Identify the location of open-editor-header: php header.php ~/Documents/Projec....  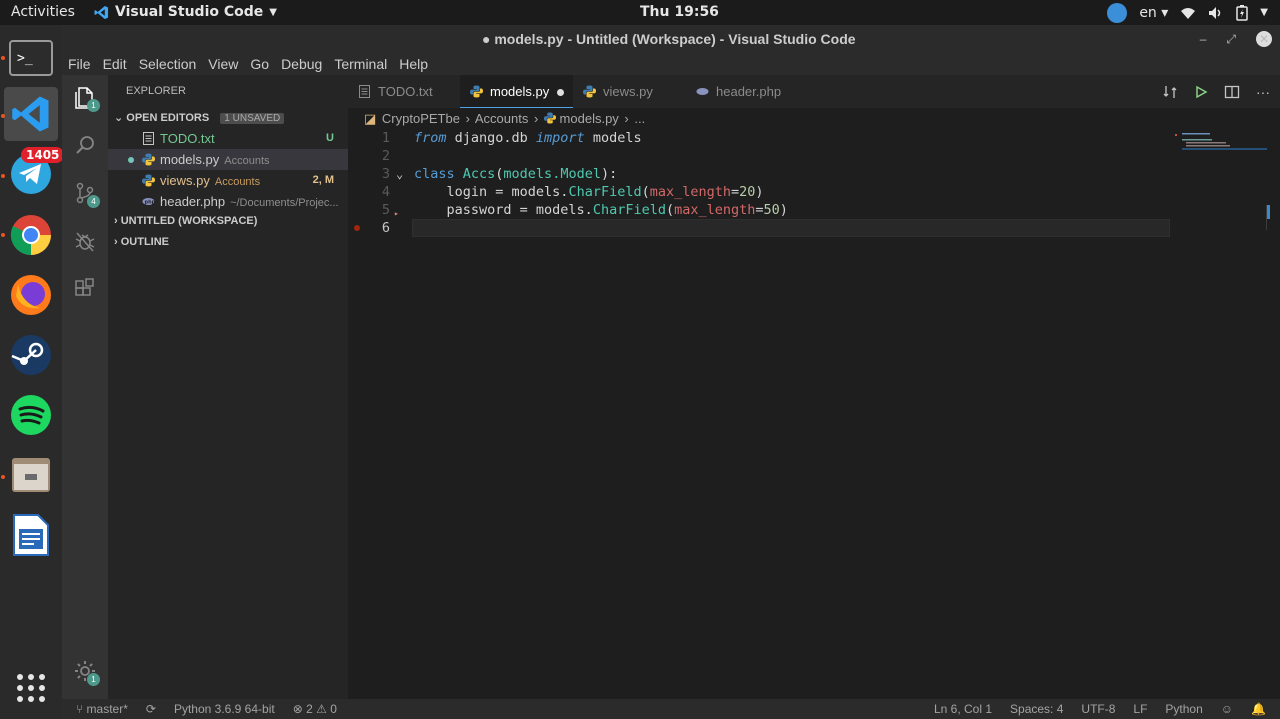
(228, 201).